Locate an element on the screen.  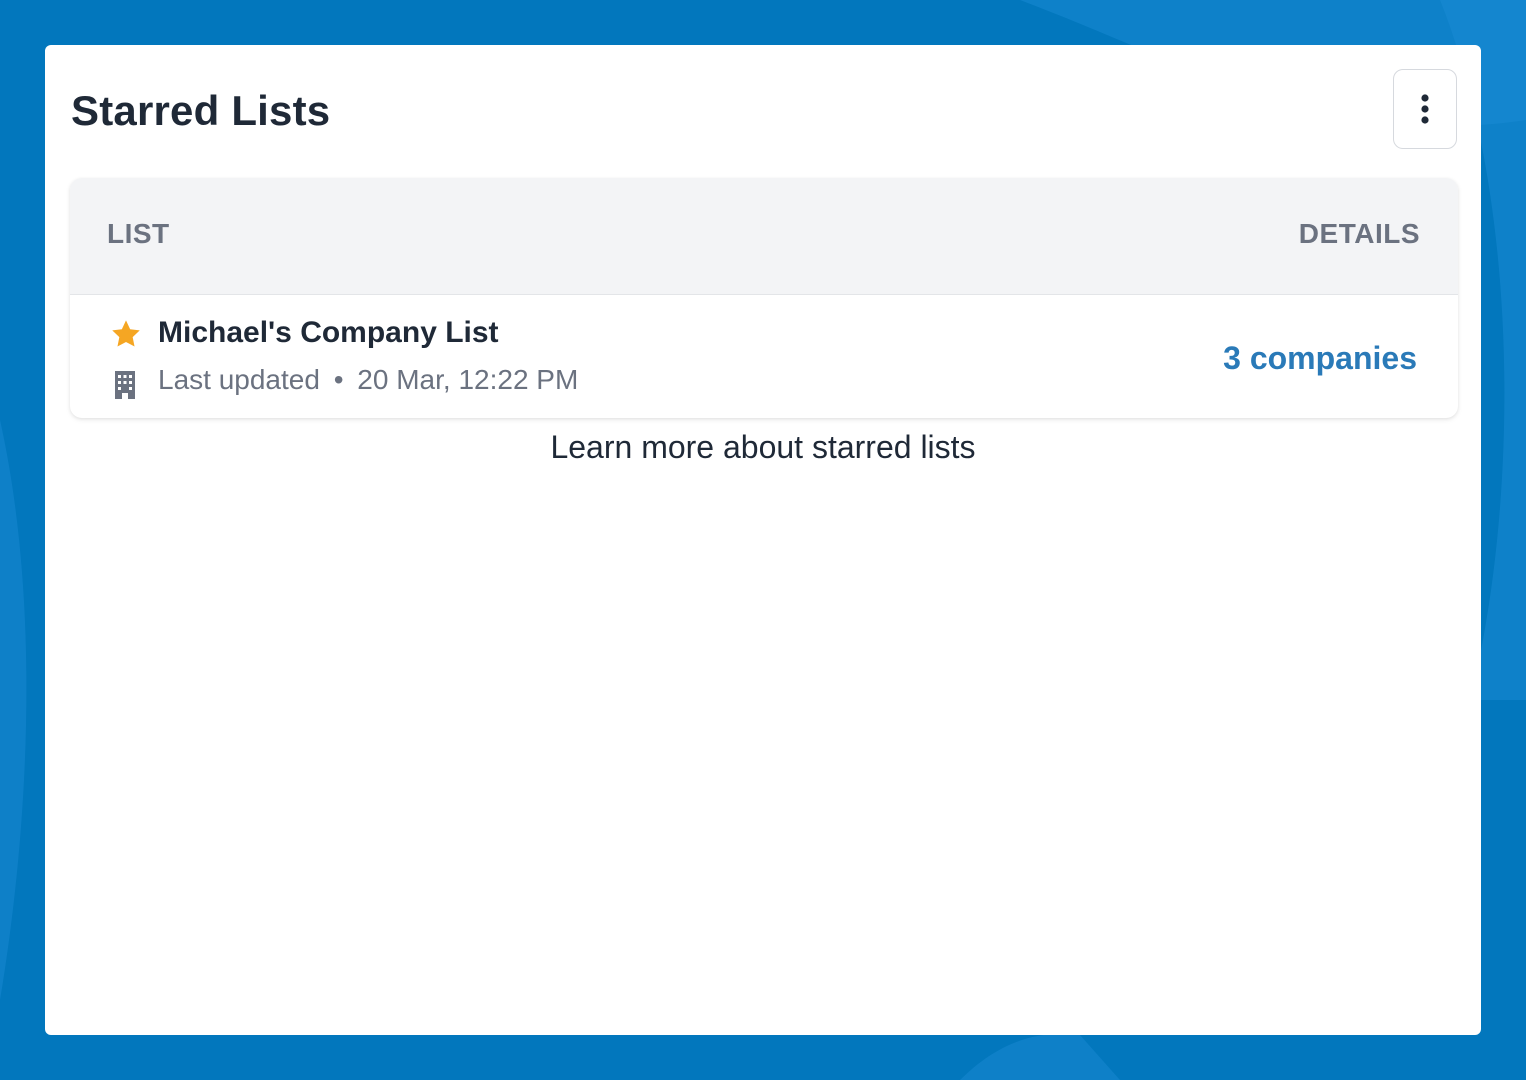
vertical-ellipsis-icon is located at coordinates (1425, 109).